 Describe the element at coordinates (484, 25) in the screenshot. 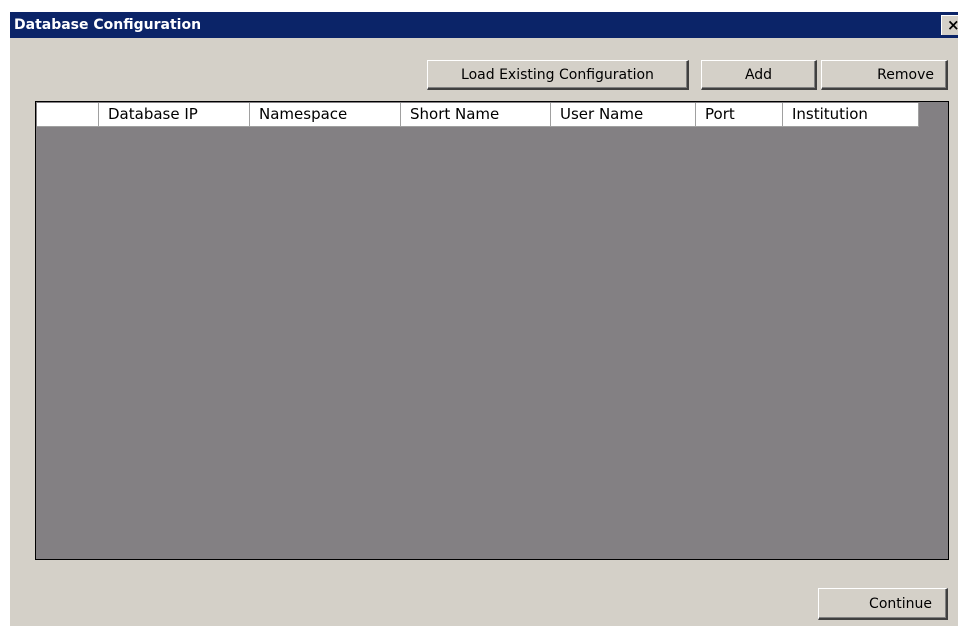

I see `title-bar: Database Configuration ×` at that location.